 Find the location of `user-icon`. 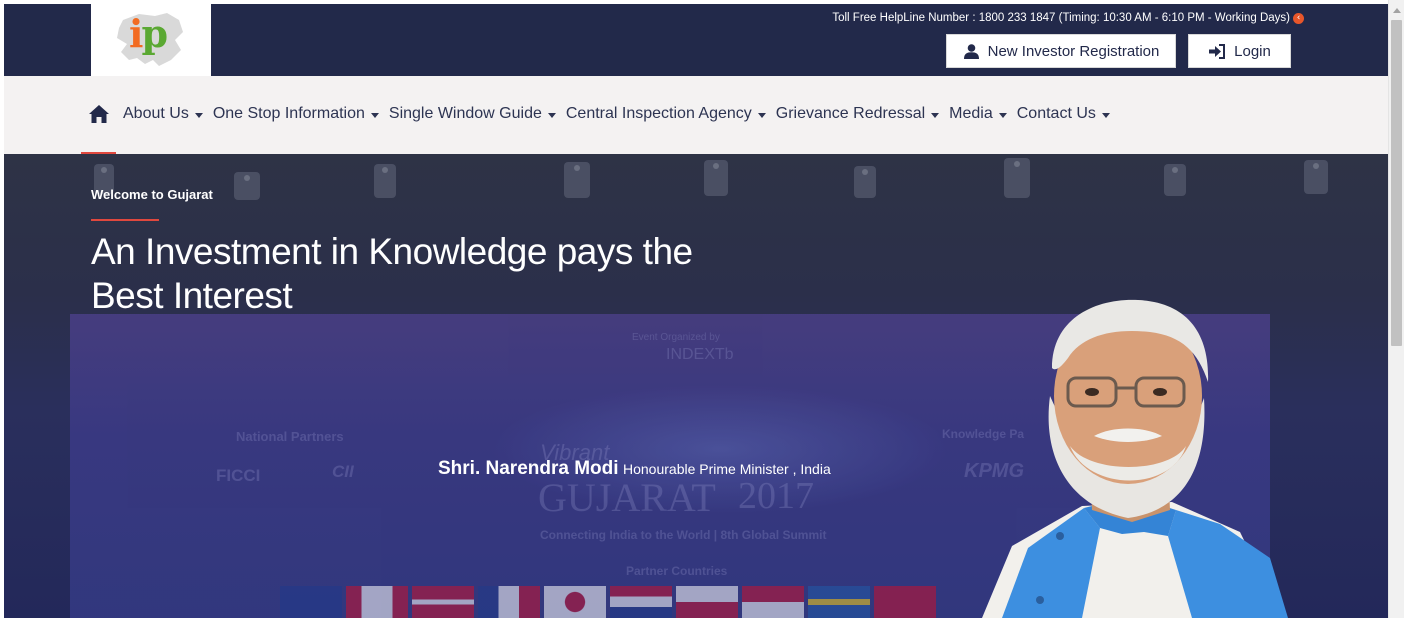

user-icon is located at coordinates (971, 51).